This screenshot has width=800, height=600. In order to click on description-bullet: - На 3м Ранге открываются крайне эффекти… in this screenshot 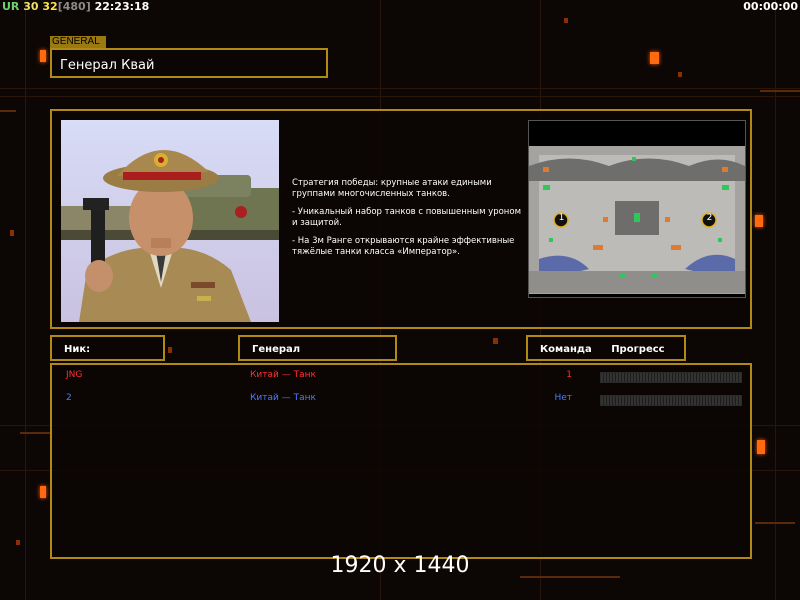, I will do `click(403, 246)`.